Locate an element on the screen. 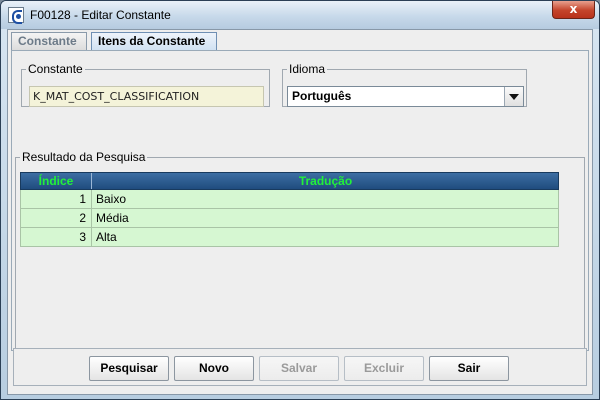 Image resolution: width=600 pixels, height=400 pixels. salvar-button: Salvar is located at coordinates (299, 368).